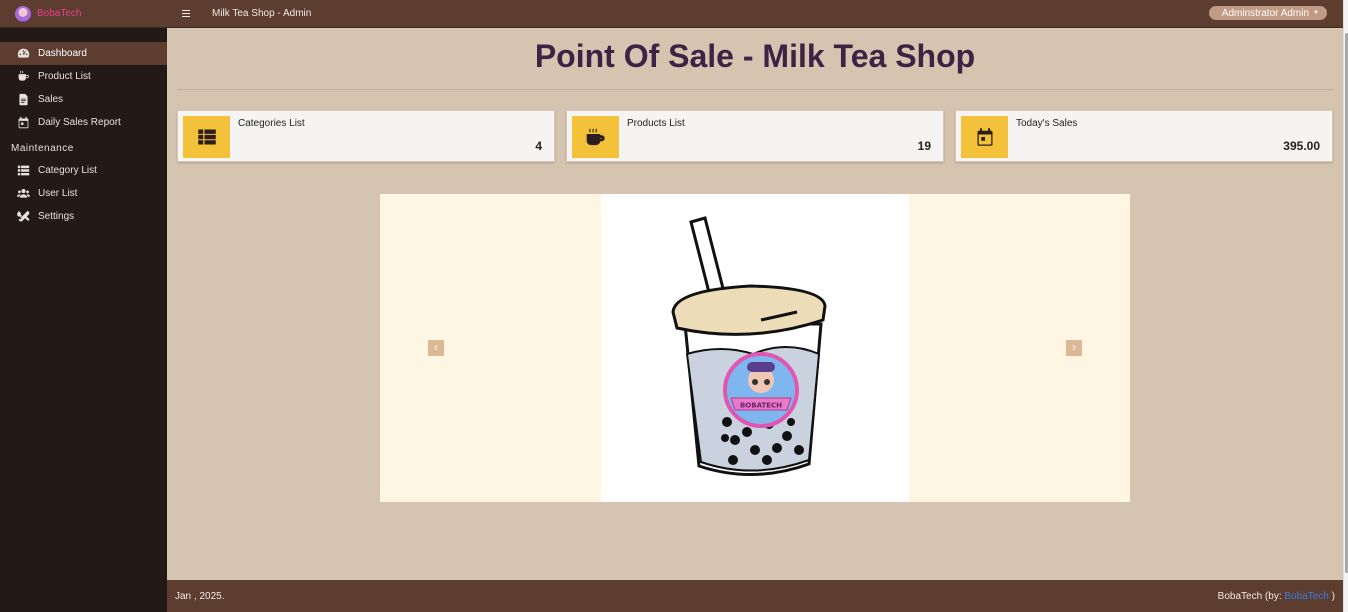 The width and height of the screenshot is (1348, 612). Describe the element at coordinates (56, 216) in the screenshot. I see `sidebar-item-label: Settings` at that location.